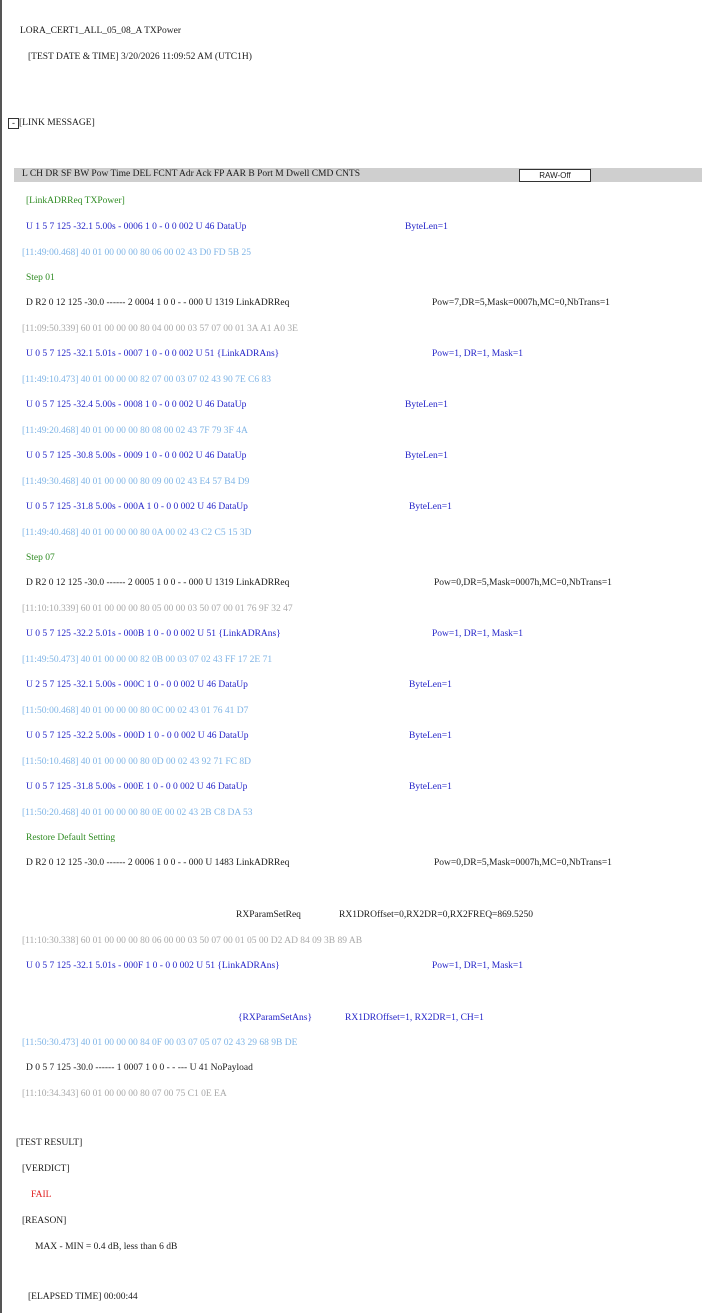 This screenshot has width=702, height=1313. What do you see at coordinates (46, 1169) in the screenshot?
I see `verdict-label: [VERDICT]` at bounding box center [46, 1169].